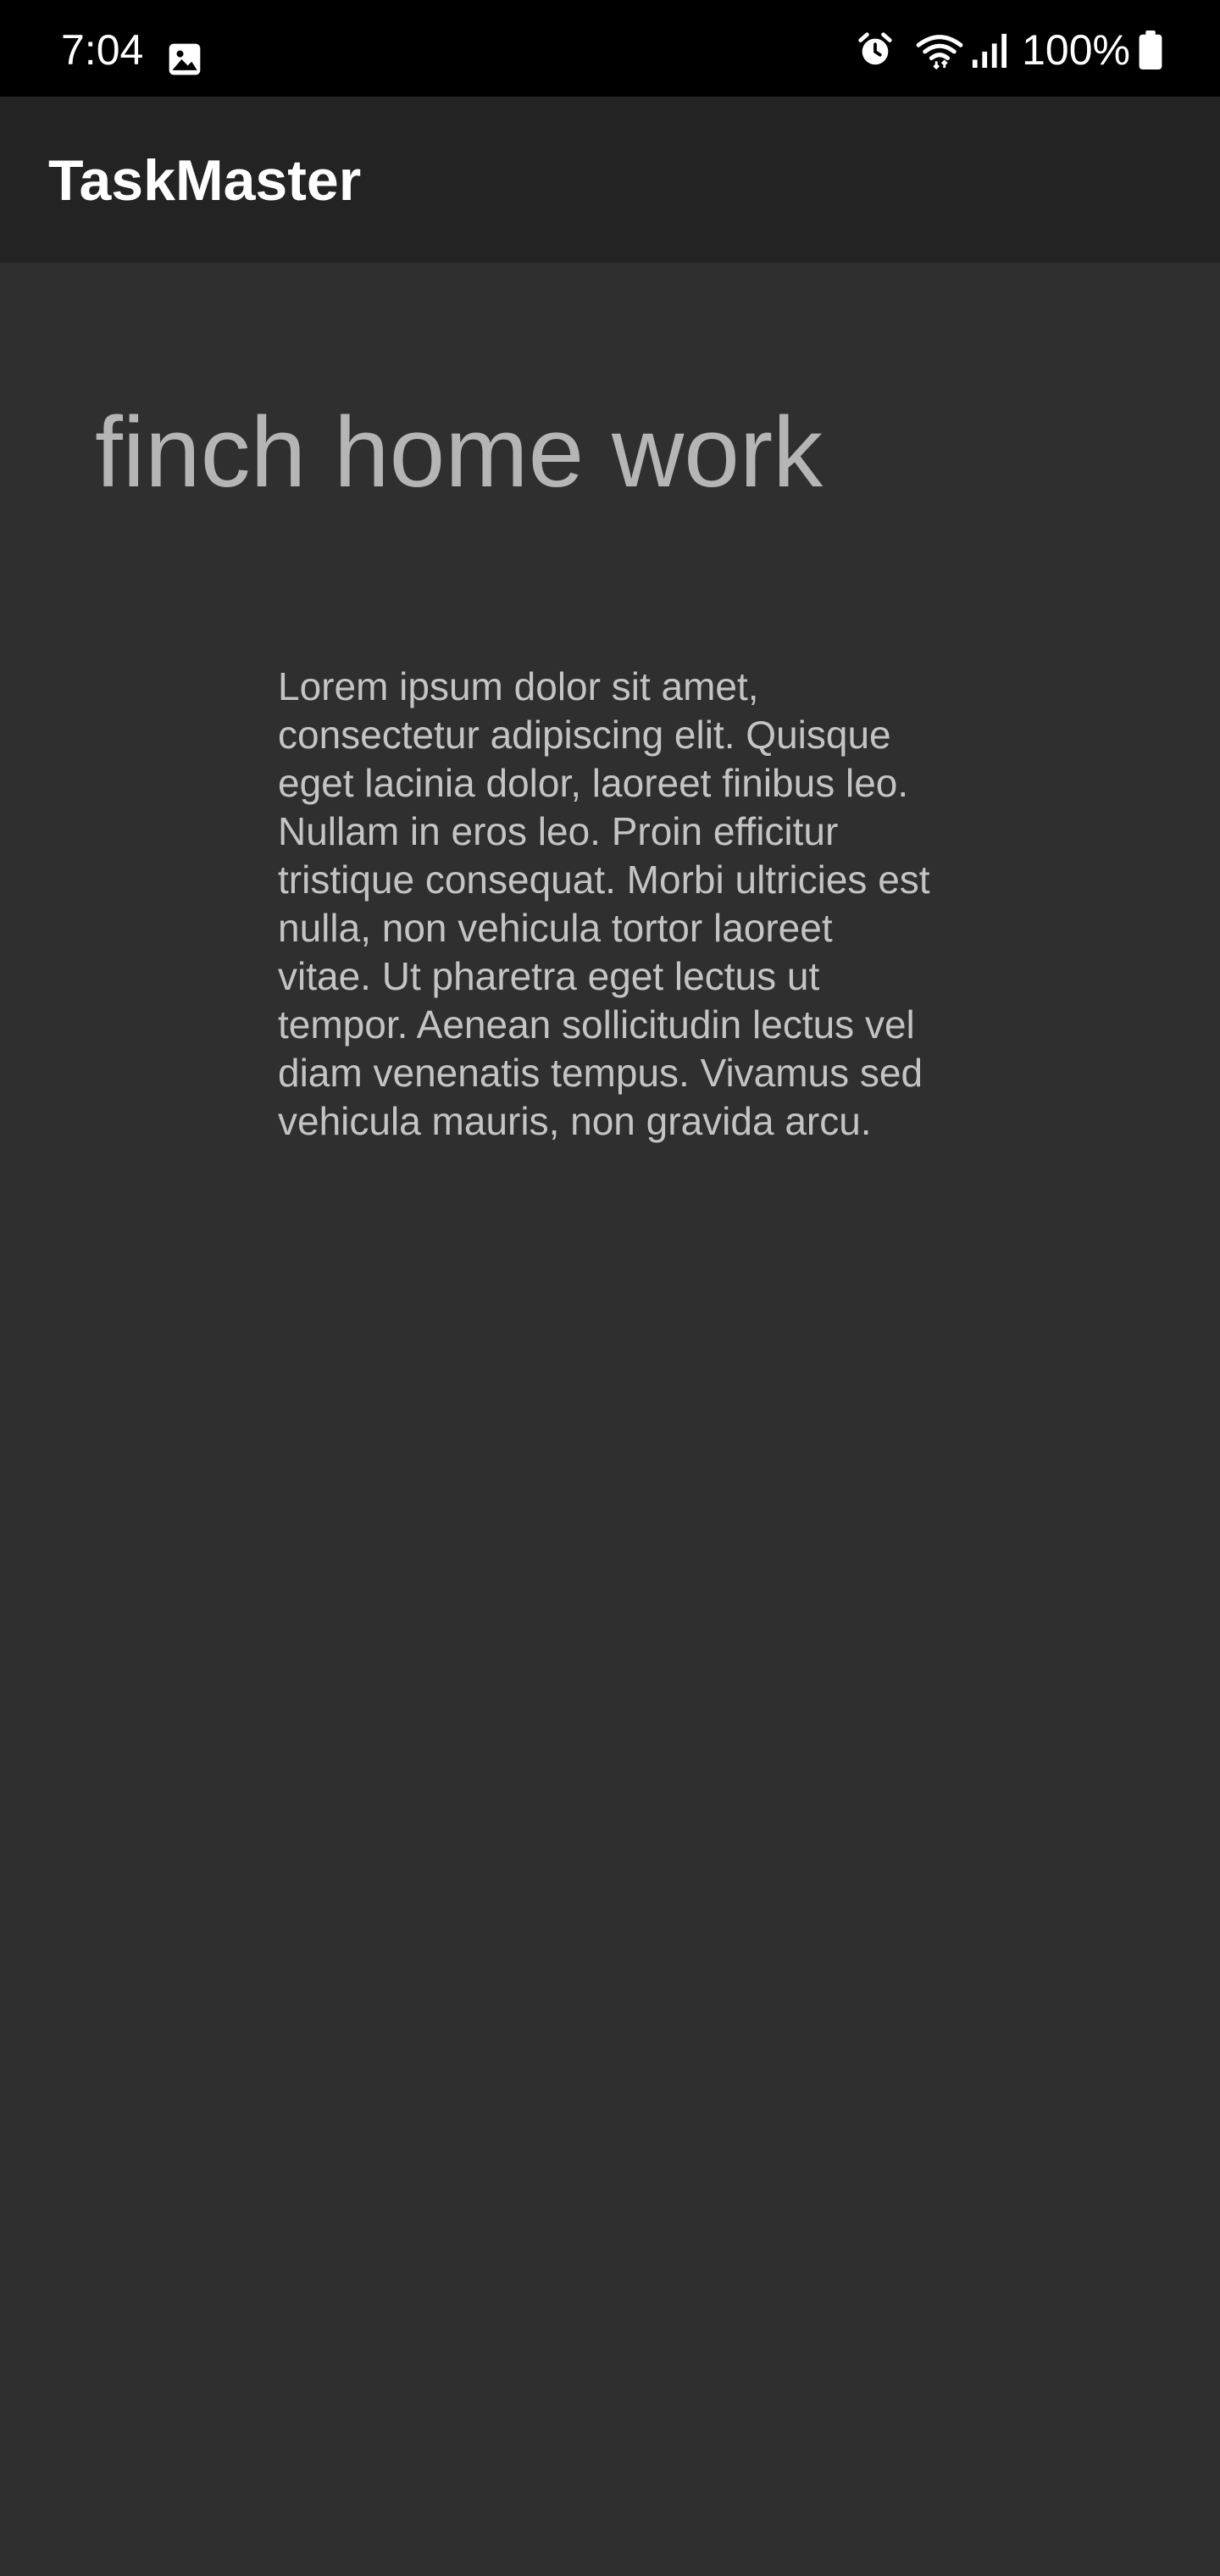  Describe the element at coordinates (459, 452) in the screenshot. I see `task-title: finch home work` at that location.